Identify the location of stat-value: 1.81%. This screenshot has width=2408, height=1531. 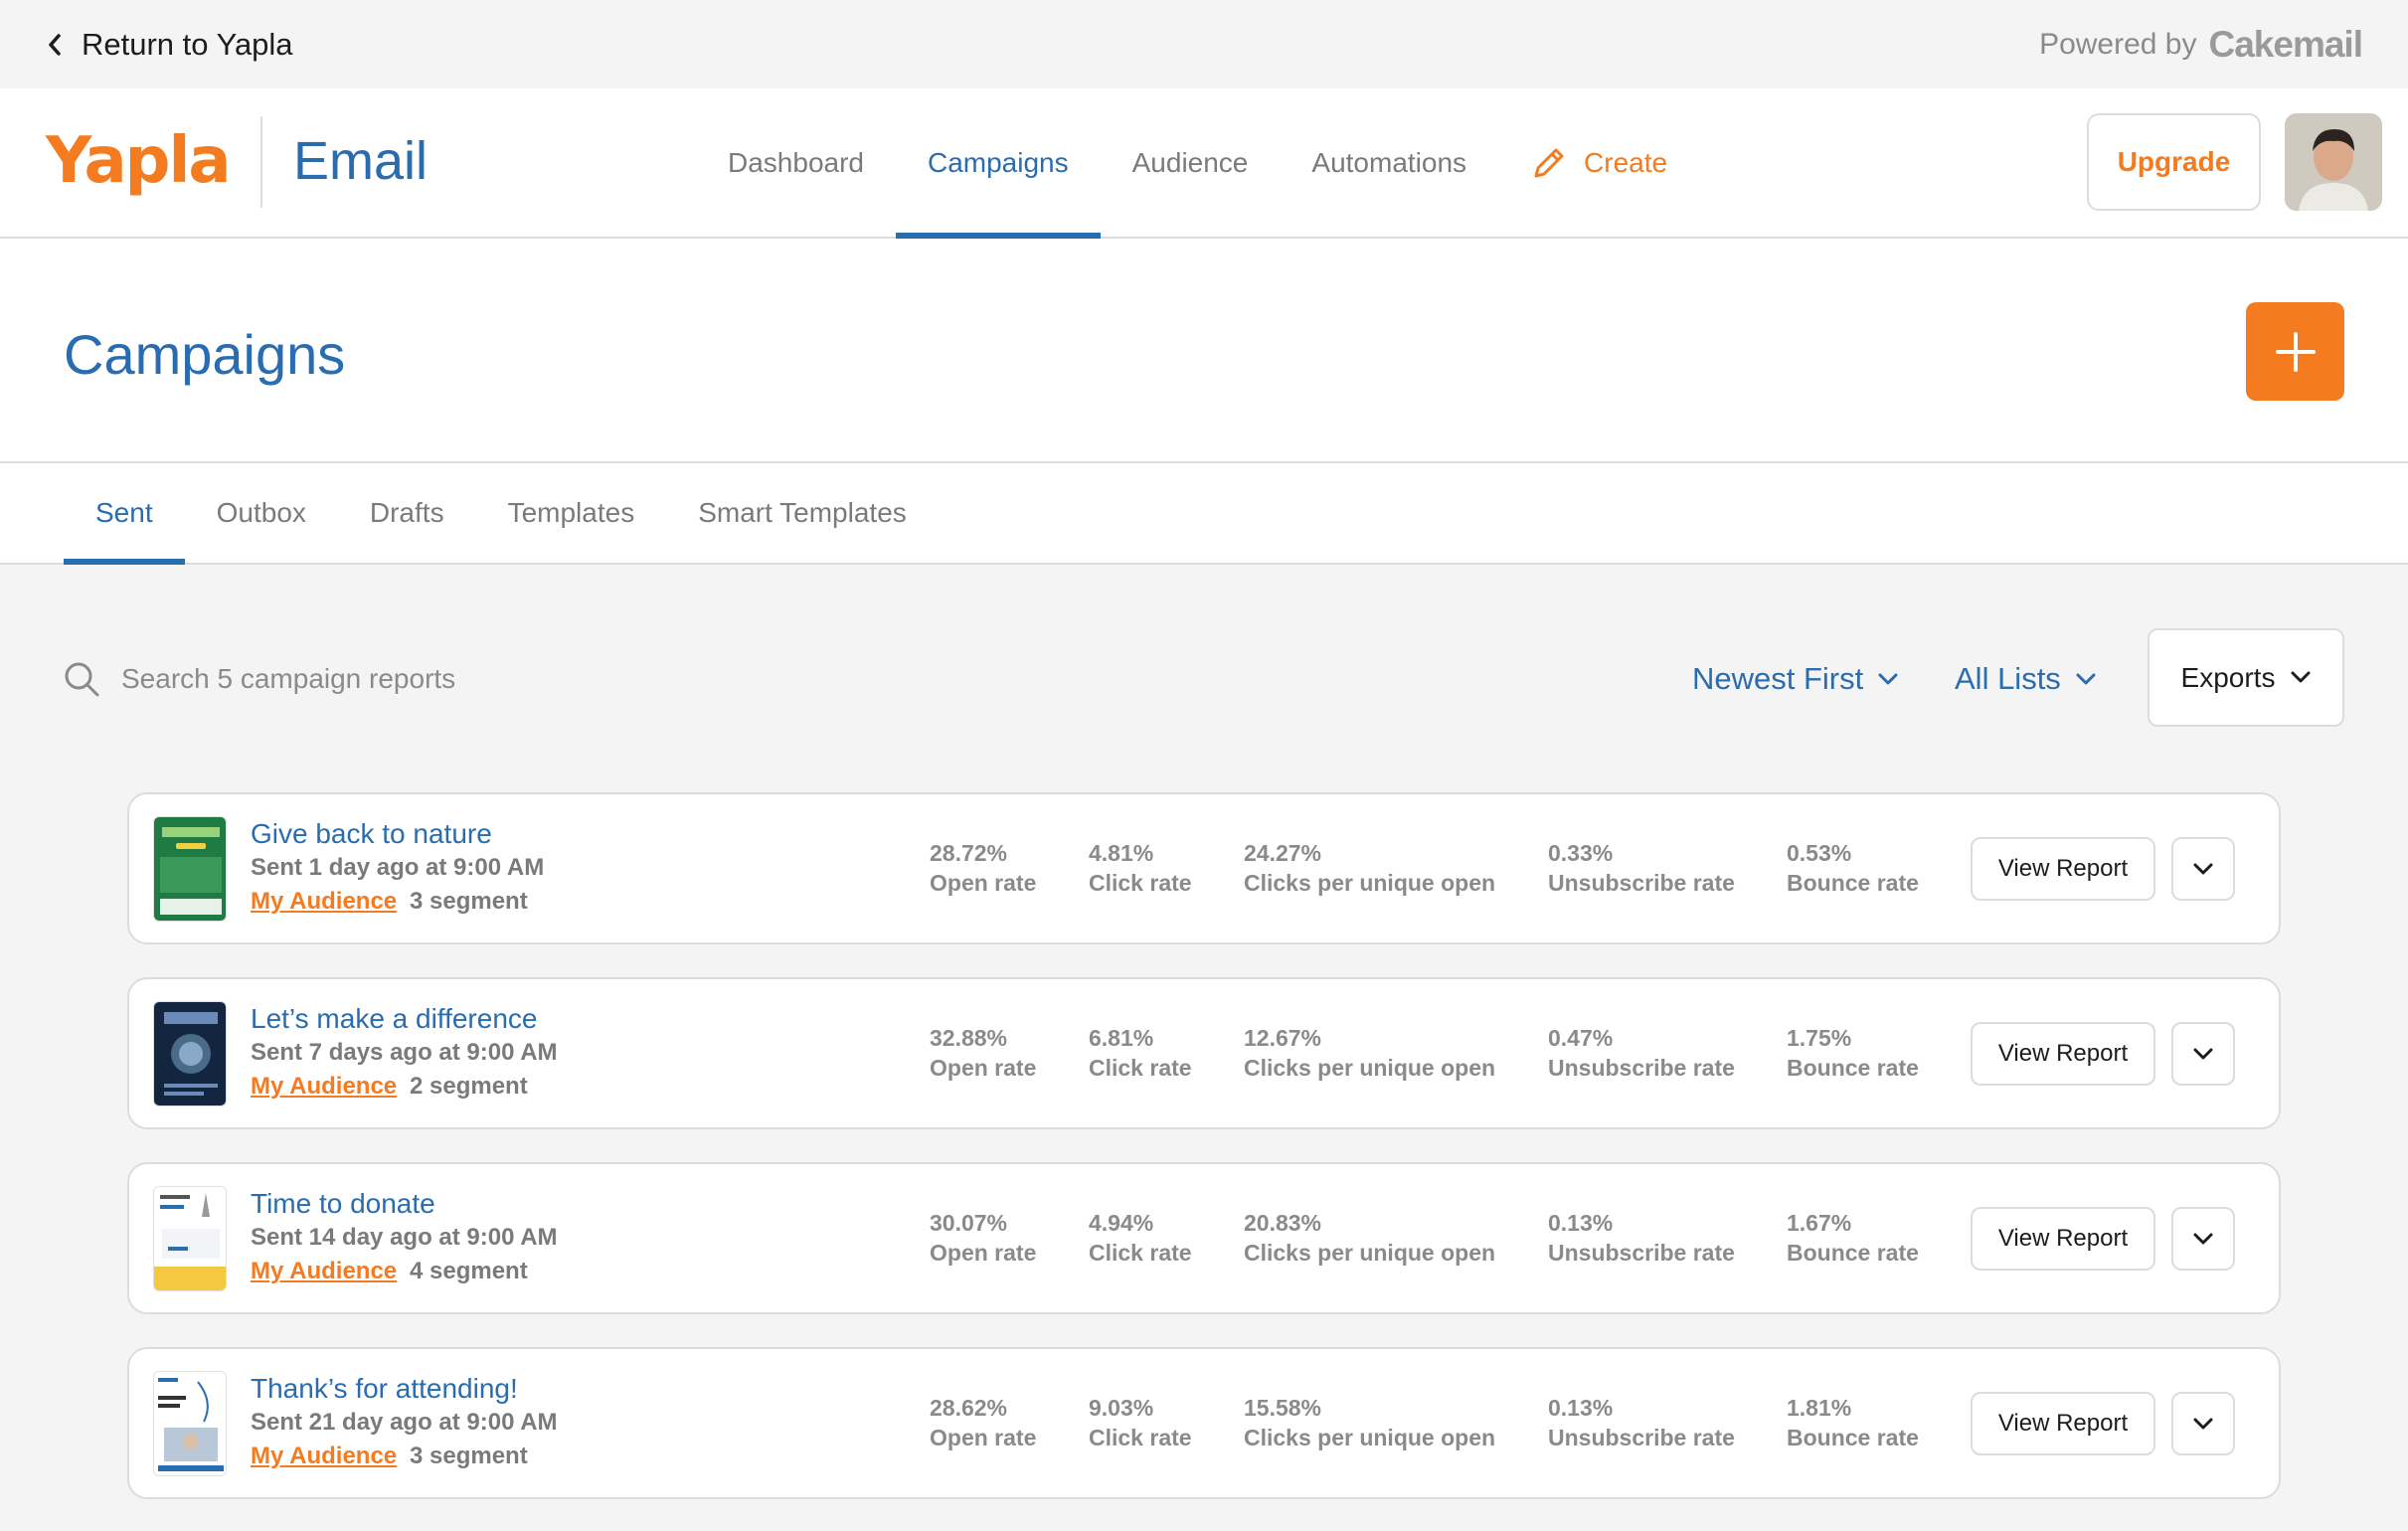
(1819, 1408).